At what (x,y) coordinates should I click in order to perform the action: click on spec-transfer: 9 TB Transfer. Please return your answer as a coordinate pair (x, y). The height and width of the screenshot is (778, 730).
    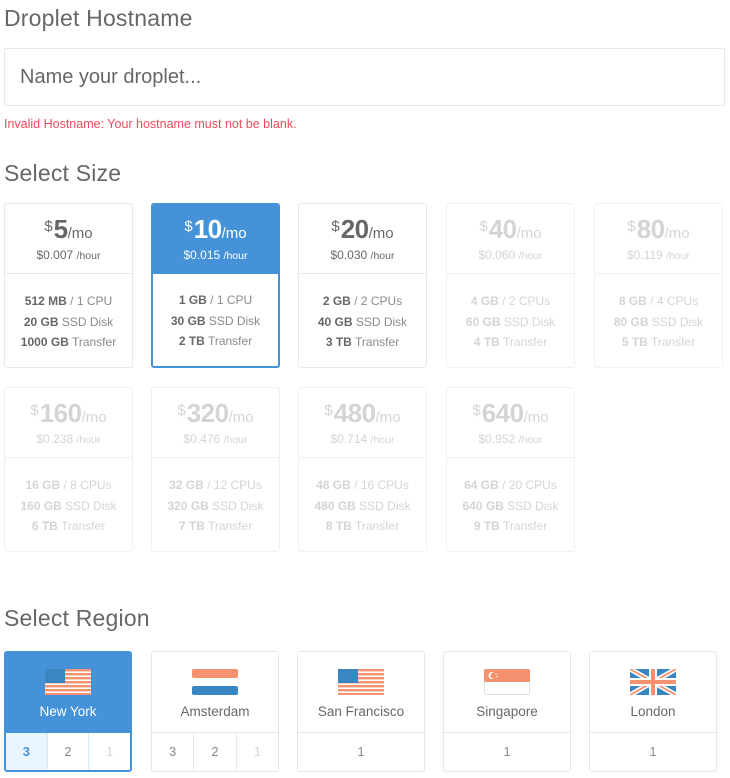
    Looking at the image, I should click on (510, 526).